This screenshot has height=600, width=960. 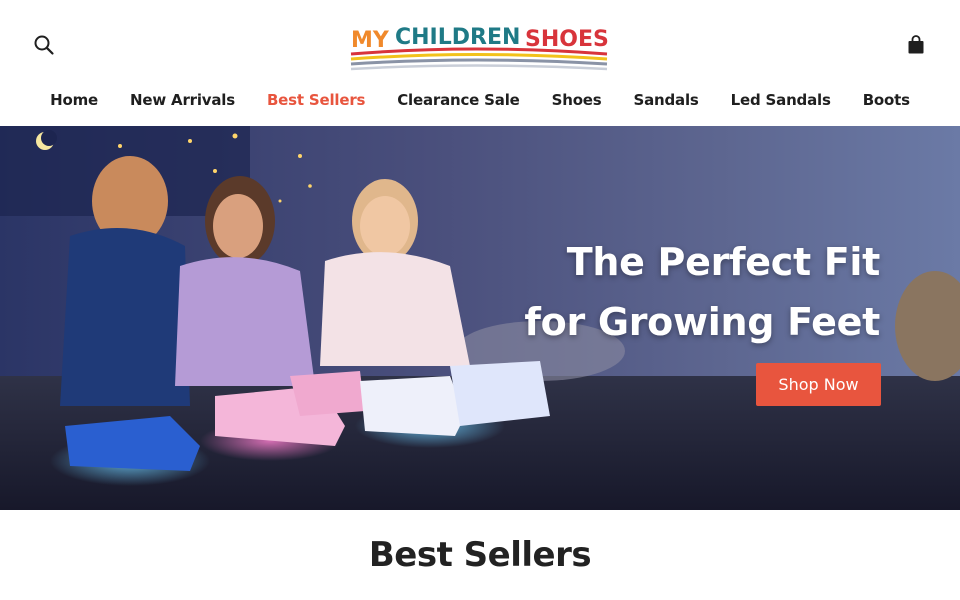 What do you see at coordinates (781, 100) in the screenshot?
I see `nav-item-led-sandals: Led Sandals` at bounding box center [781, 100].